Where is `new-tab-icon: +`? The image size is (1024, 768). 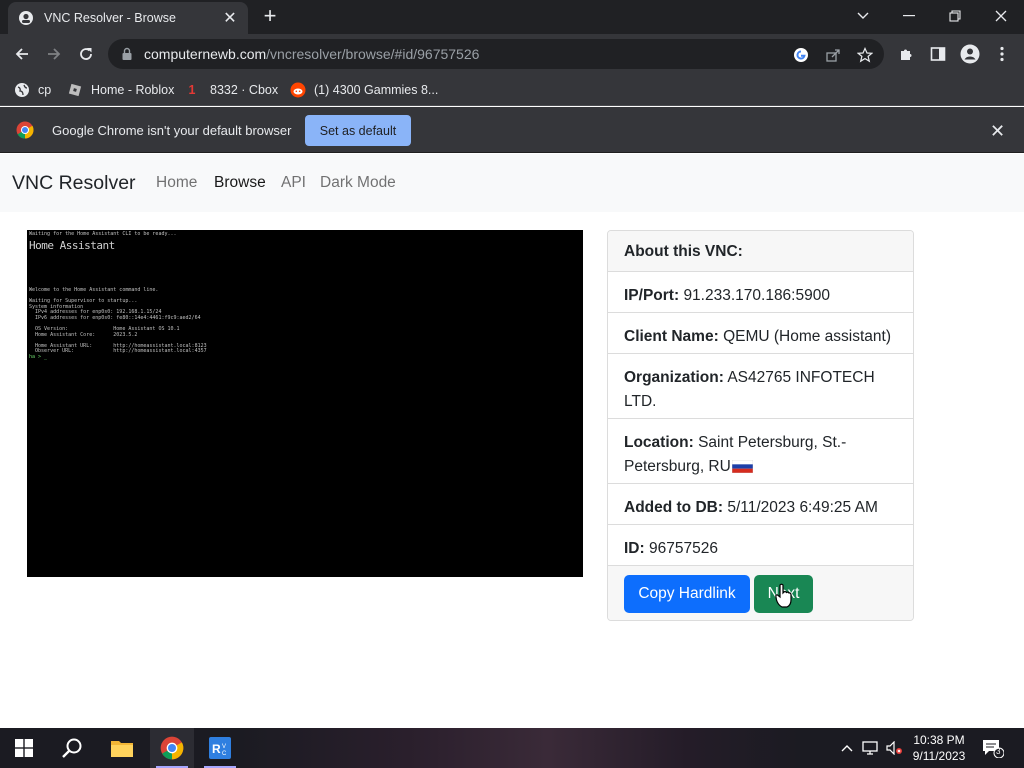 new-tab-icon: + is located at coordinates (270, 17).